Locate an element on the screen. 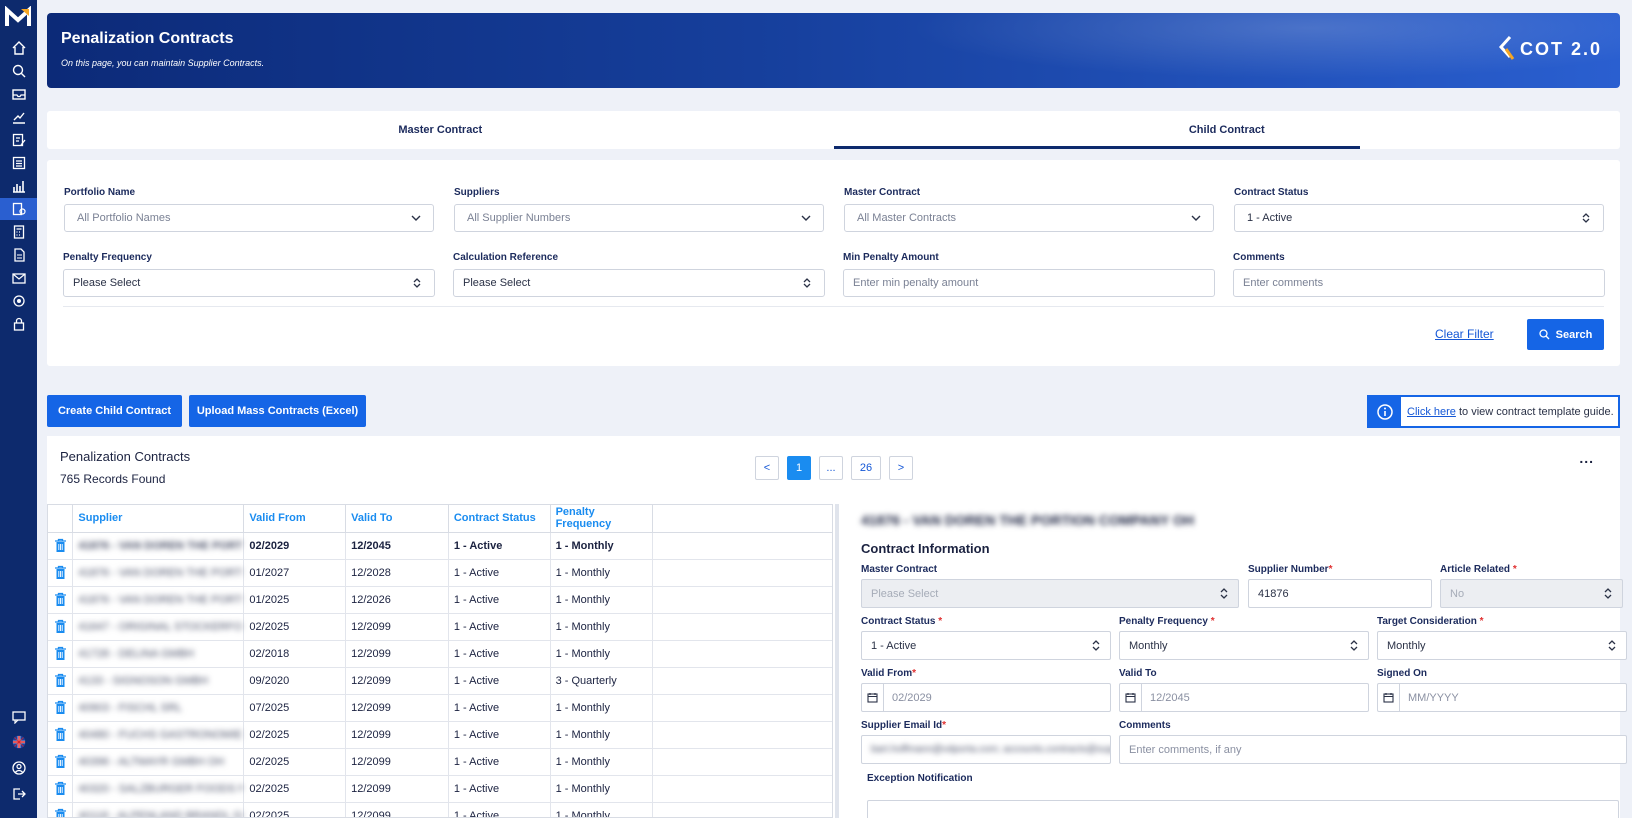 This screenshot has height=818, width=1632. penalty-frequency-select: Monthly is located at coordinates (1244, 645).